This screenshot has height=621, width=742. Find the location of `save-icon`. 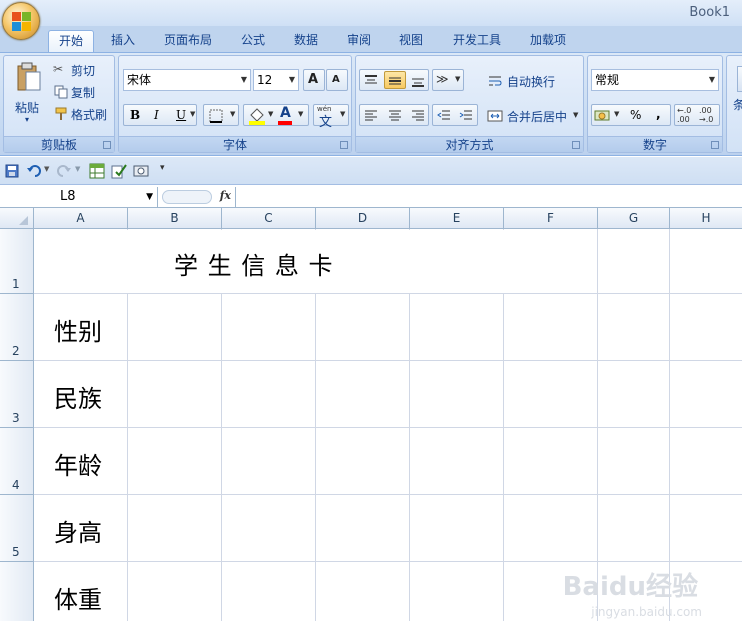

save-icon is located at coordinates (12, 171).